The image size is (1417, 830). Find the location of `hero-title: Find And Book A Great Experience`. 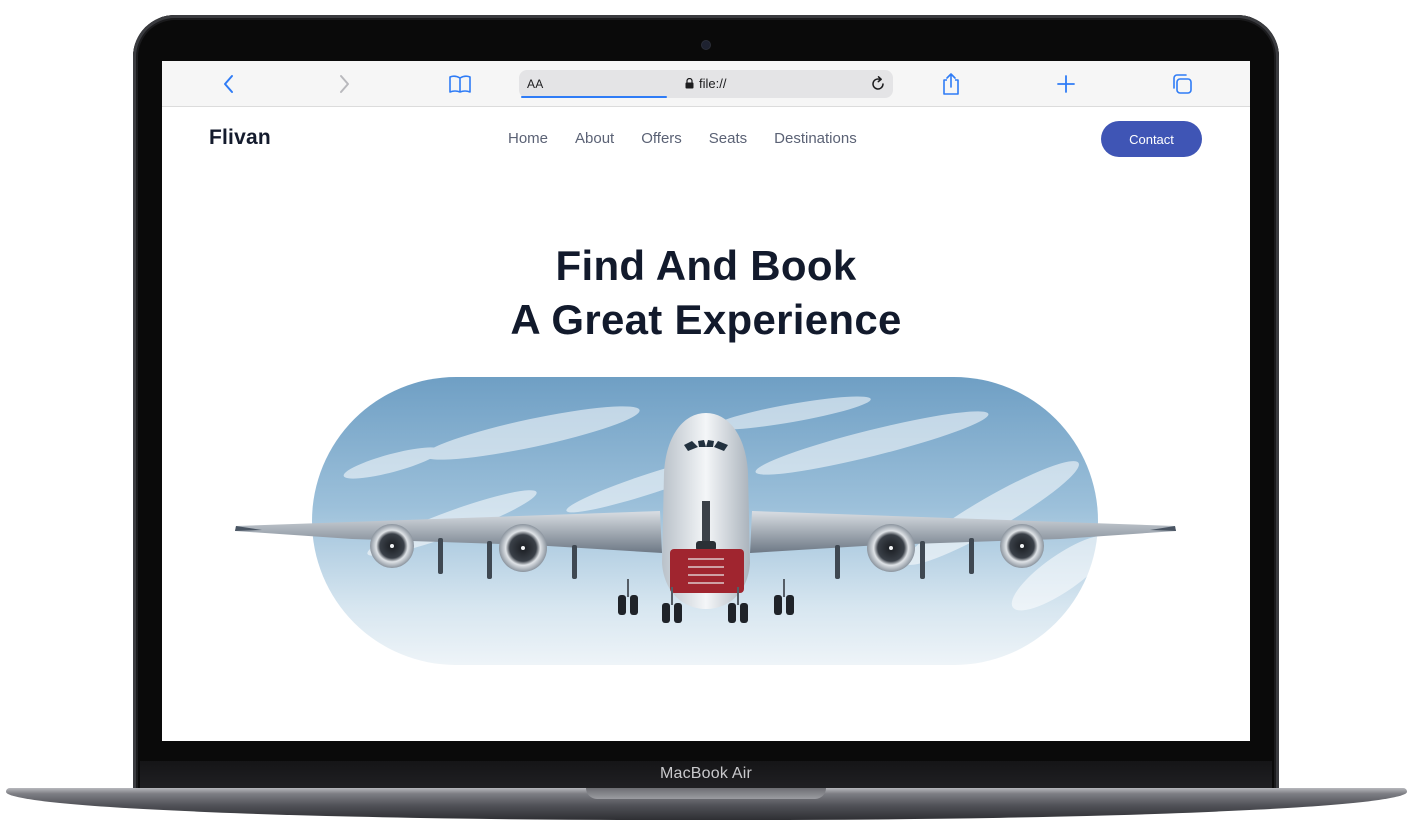

hero-title: Find And Book A Great Experience is located at coordinates (706, 293).